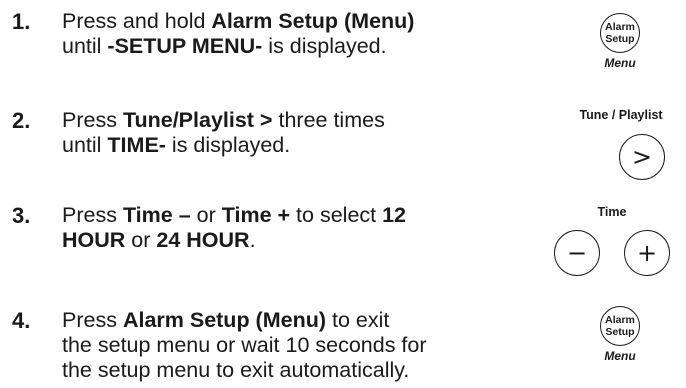 The height and width of the screenshot is (388, 686). I want to click on minus-icon: −, so click(577, 253).